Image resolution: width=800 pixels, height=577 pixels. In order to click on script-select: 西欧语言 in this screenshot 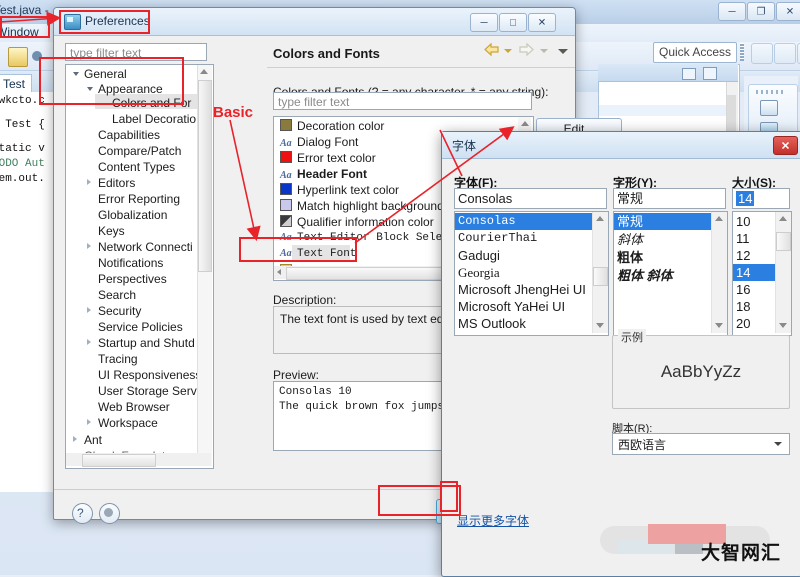, I will do `click(701, 444)`.